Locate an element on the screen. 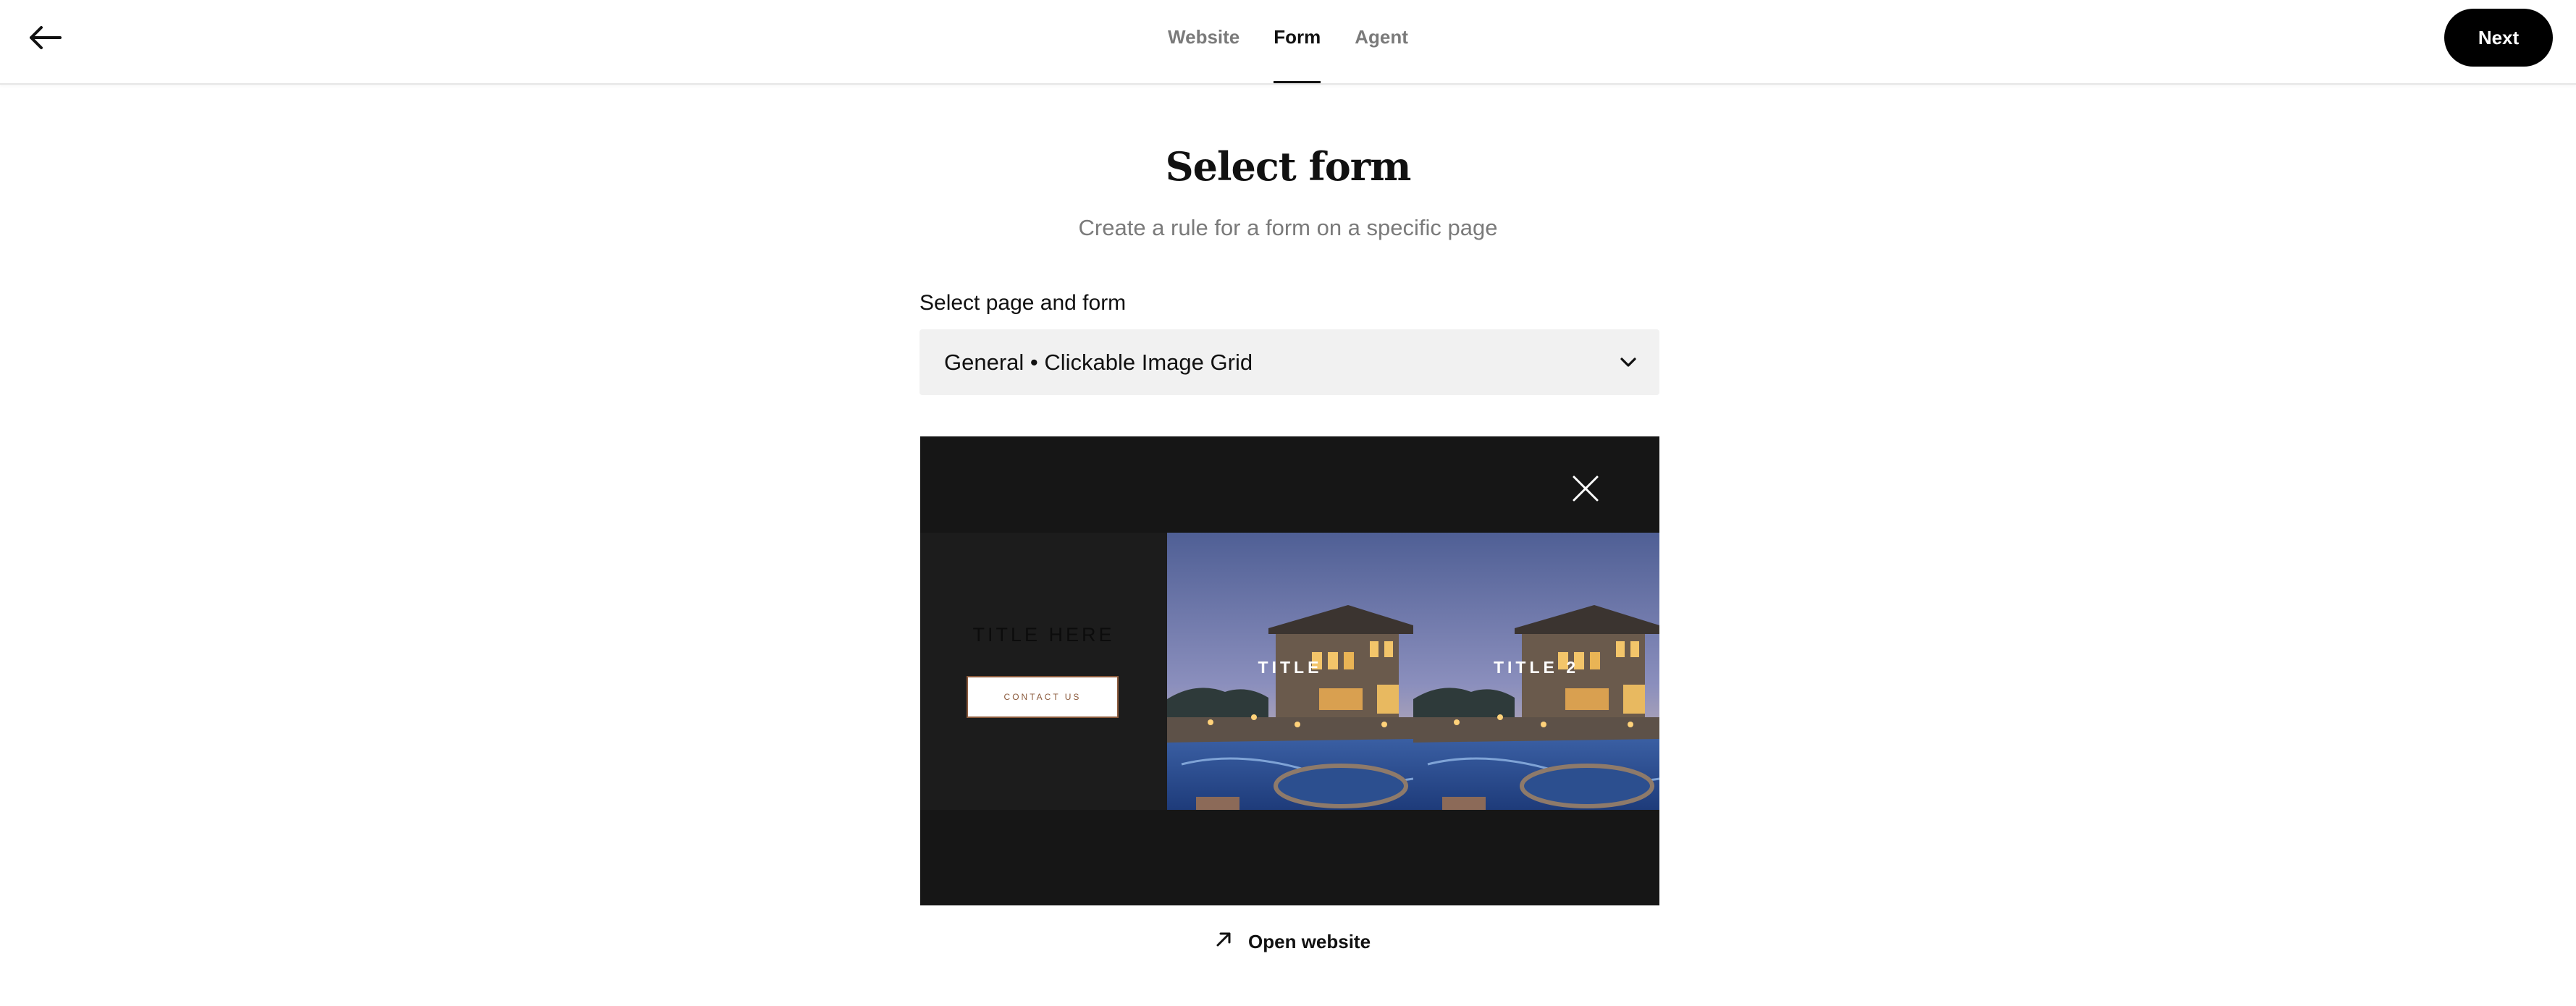 Image resolution: width=2576 pixels, height=1006 pixels. select-page-form-label: Select page and form is located at coordinates (1023, 303).